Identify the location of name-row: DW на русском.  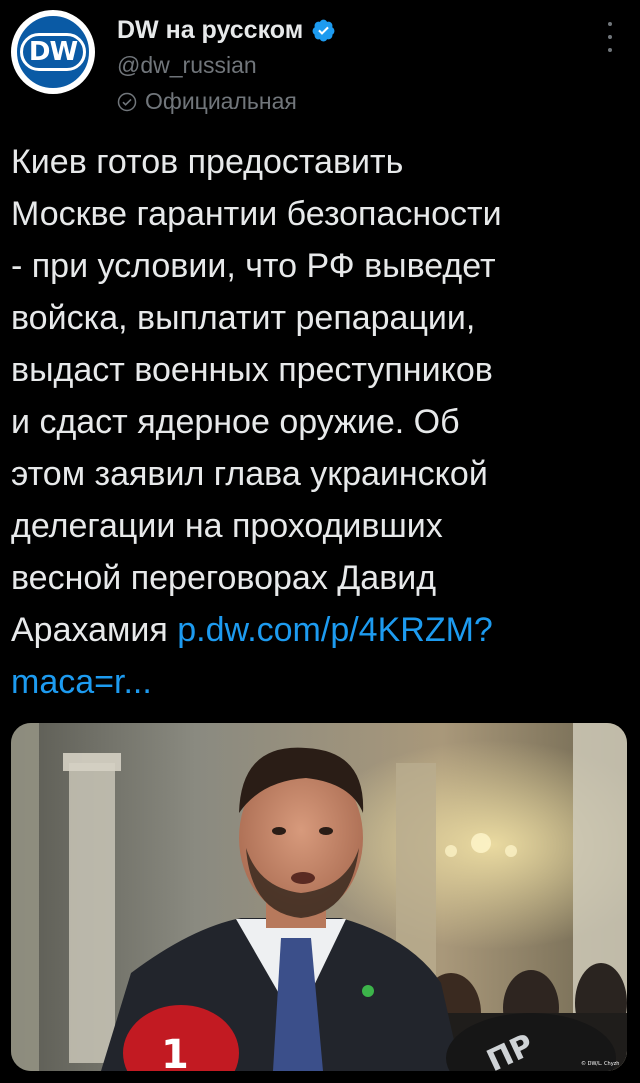
(226, 30).